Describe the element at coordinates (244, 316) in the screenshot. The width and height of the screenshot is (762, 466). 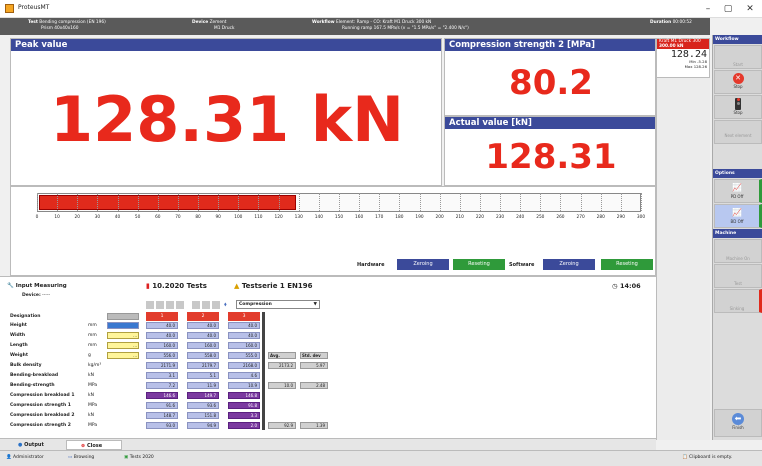
I see `col-header-3: 3` at that location.